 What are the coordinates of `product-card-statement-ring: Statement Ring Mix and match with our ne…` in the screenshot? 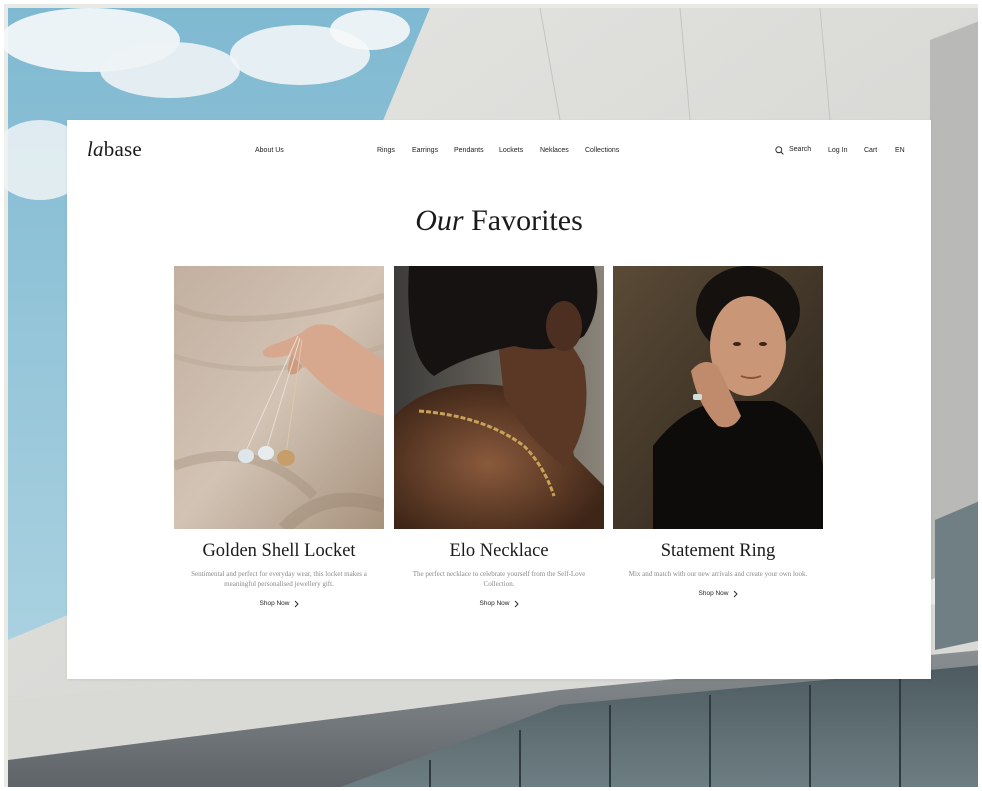 It's located at (718, 432).